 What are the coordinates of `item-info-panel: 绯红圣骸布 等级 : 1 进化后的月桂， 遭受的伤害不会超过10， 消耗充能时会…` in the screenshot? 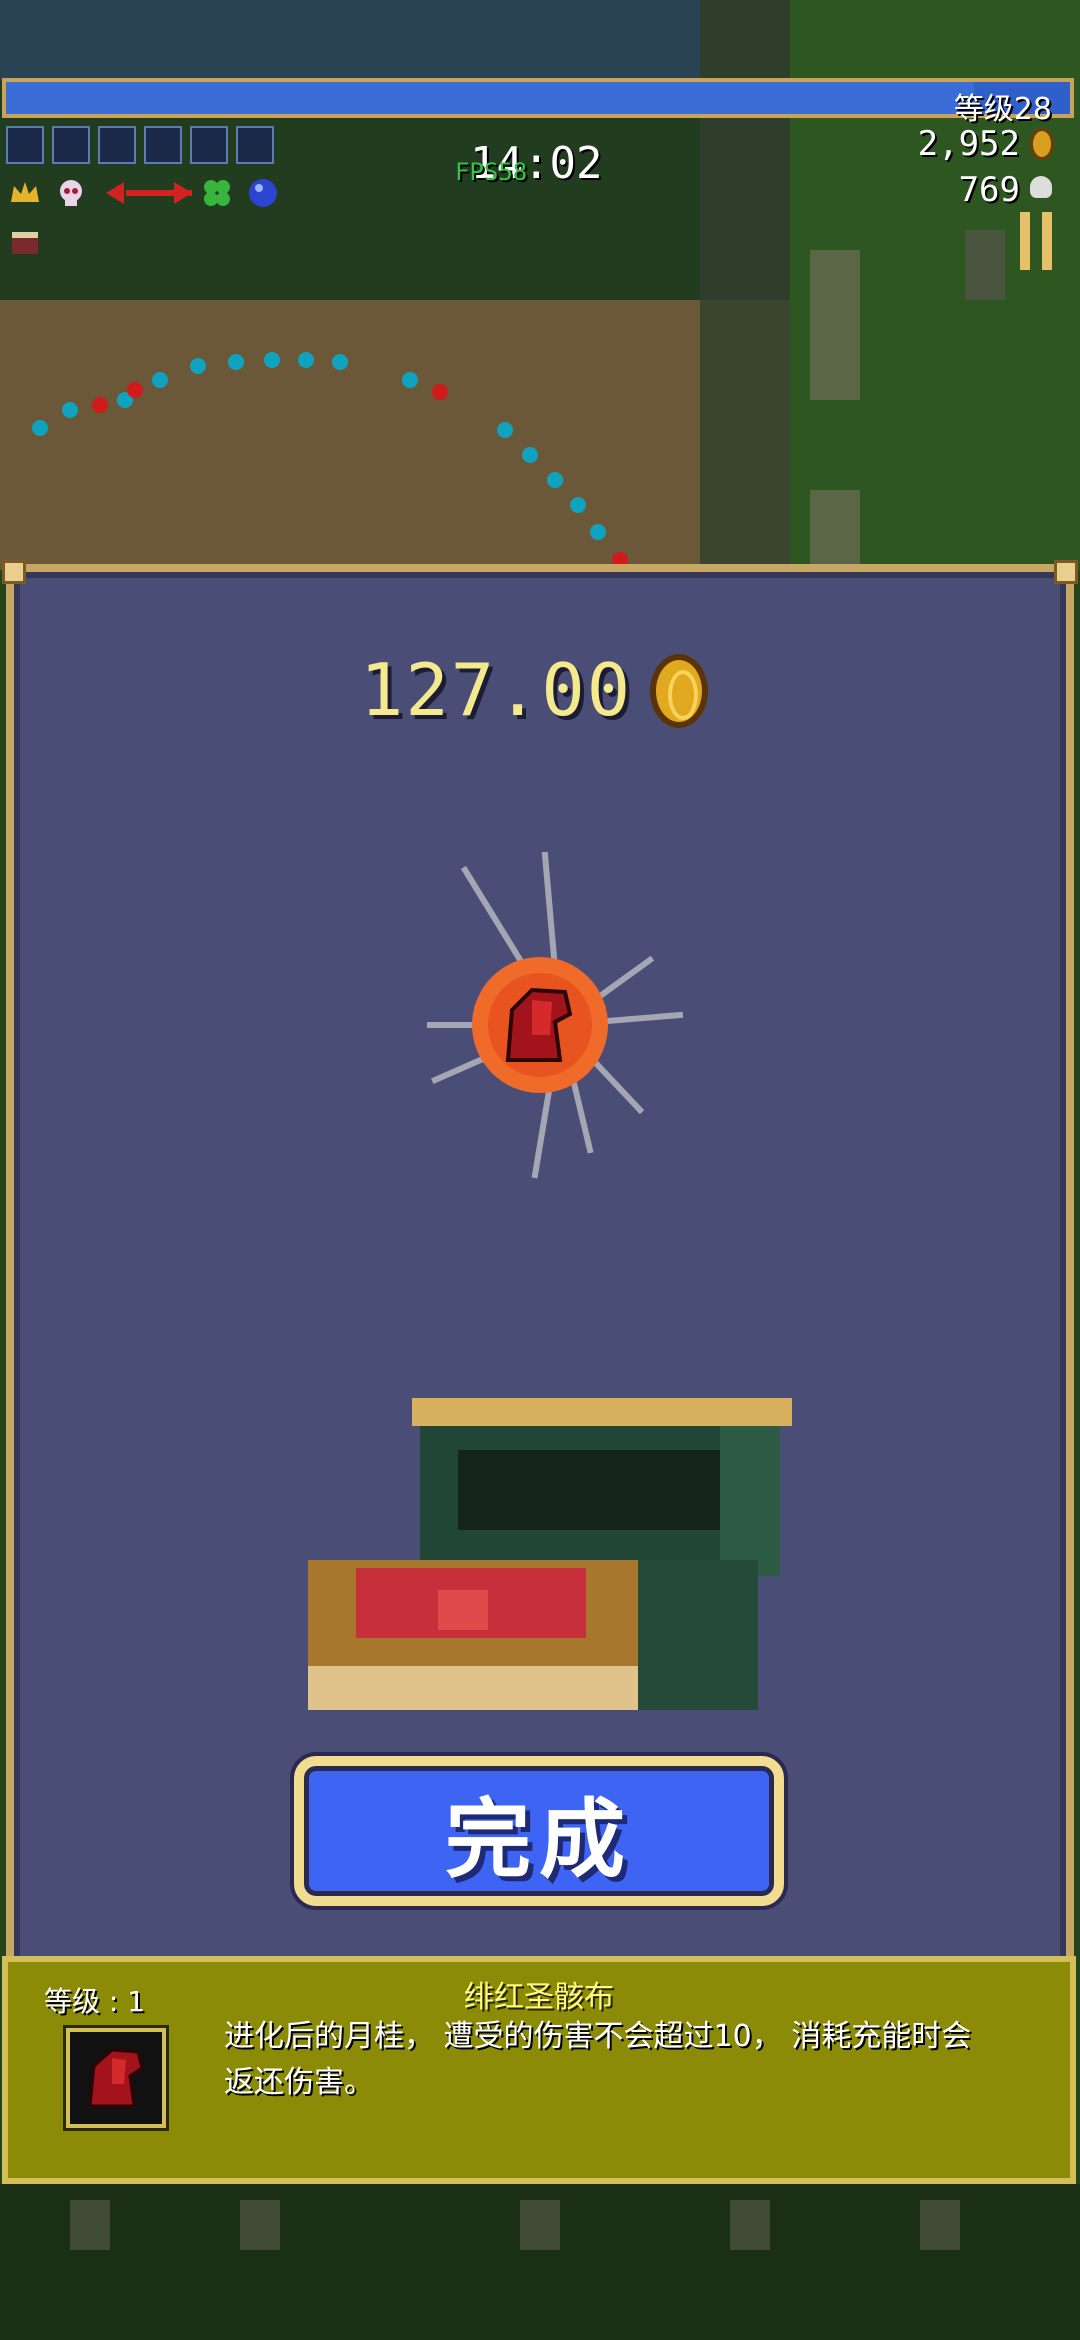 It's located at (539, 2070).